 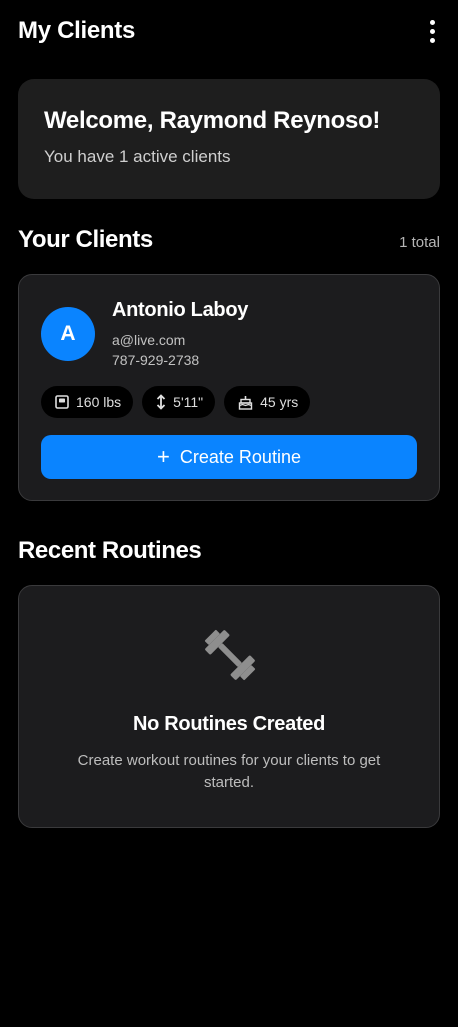 I want to click on age-chip: 45 yrs, so click(x=267, y=402).